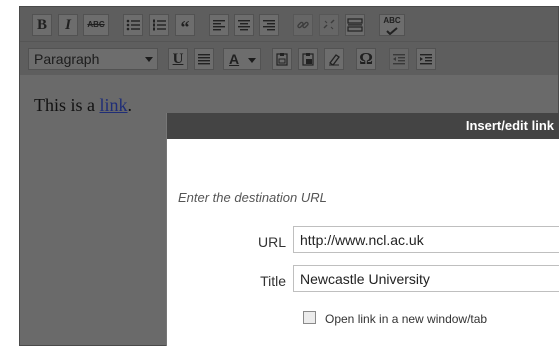 Image resolution: width=559 pixels, height=346 pixels. Describe the element at coordinates (68, 25) in the screenshot. I see `italic-button: I` at that location.